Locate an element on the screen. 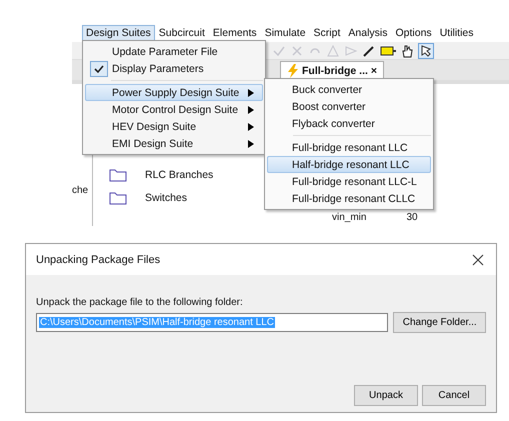  dialog-title: Unpacking Package Files is located at coordinates (98, 260).